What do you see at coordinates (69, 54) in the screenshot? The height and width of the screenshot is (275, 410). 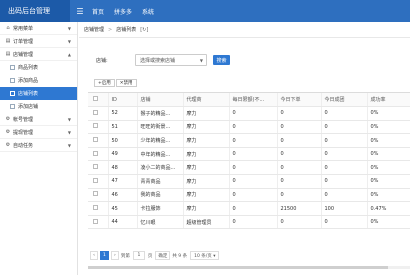 I see `caret-up-icon: ▲` at bounding box center [69, 54].